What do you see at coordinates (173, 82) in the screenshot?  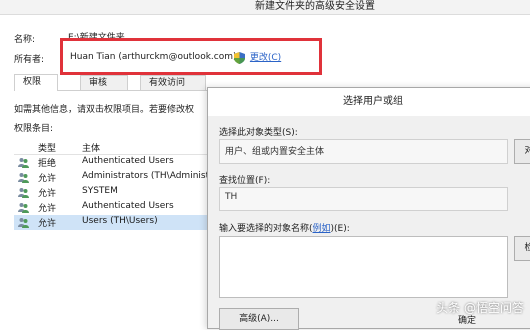 I see `tab-effective-access: 有效访问` at bounding box center [173, 82].